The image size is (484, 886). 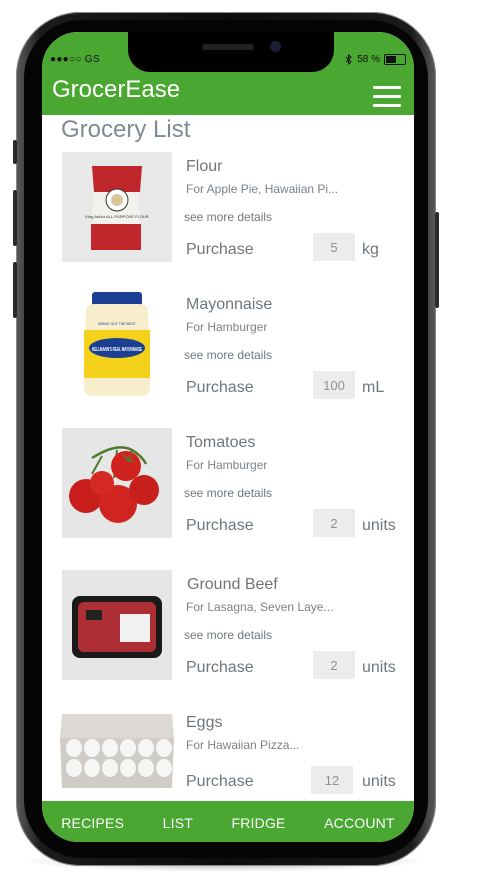 What do you see at coordinates (117, 750) in the screenshot?
I see `eggs-image` at bounding box center [117, 750].